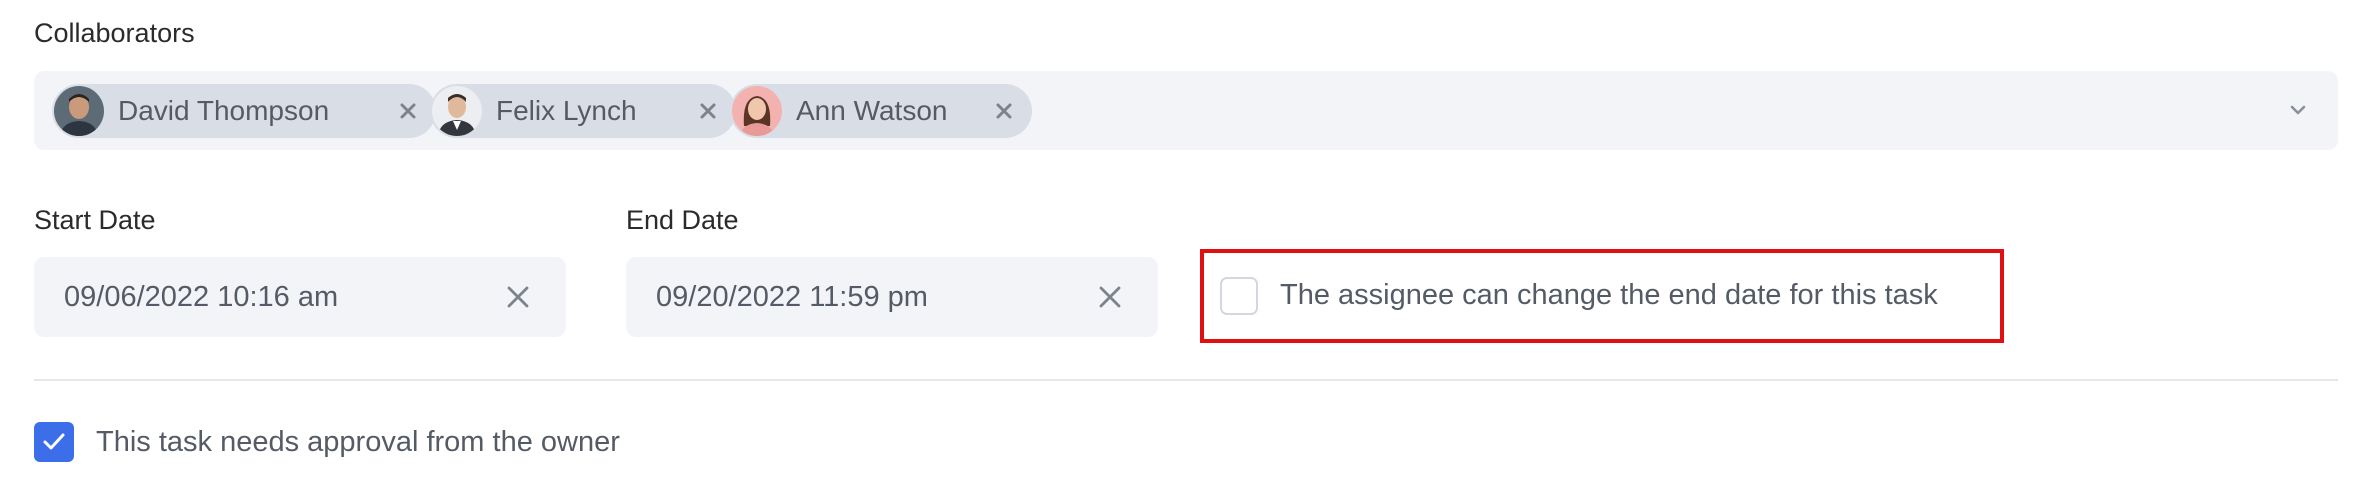  I want to click on collaborator-name: Ann Watson, so click(872, 110).